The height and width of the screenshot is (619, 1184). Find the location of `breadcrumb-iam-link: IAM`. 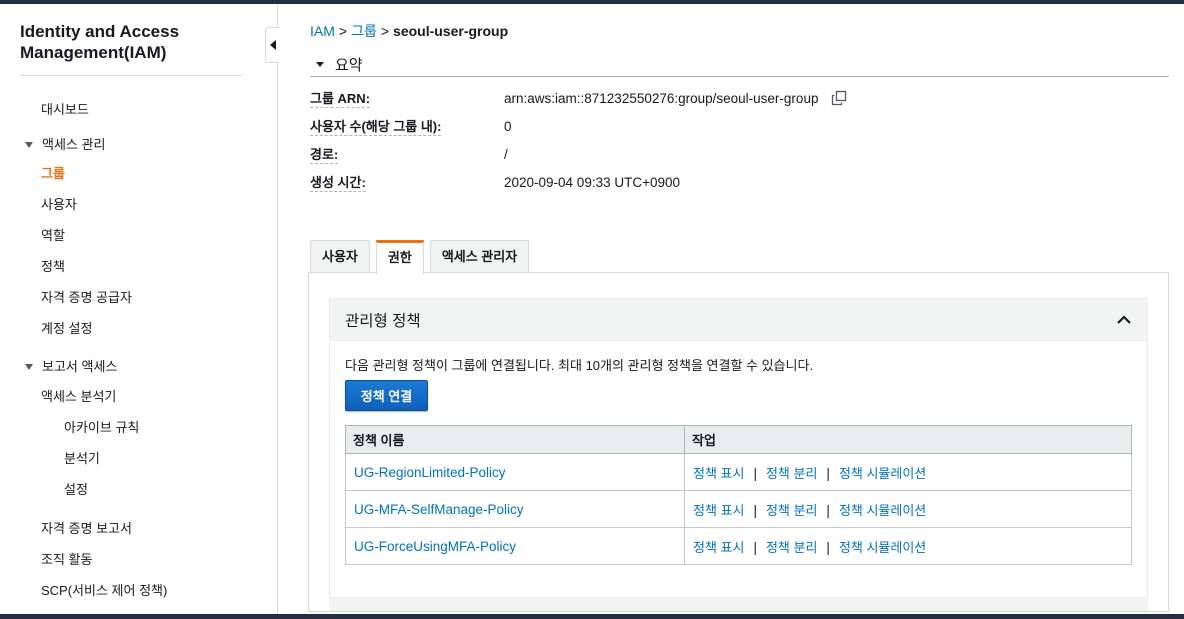

breadcrumb-iam-link: IAM is located at coordinates (322, 31).